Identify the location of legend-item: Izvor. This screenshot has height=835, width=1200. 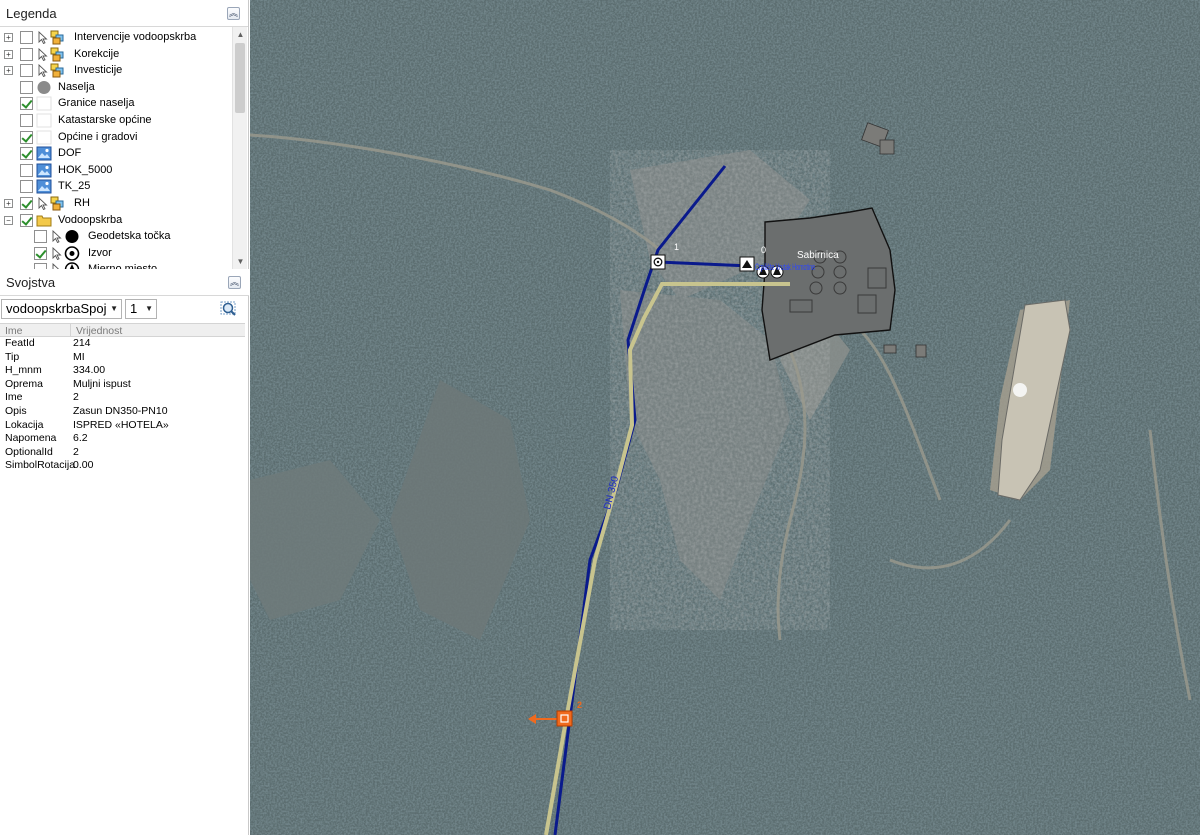
(116, 253).